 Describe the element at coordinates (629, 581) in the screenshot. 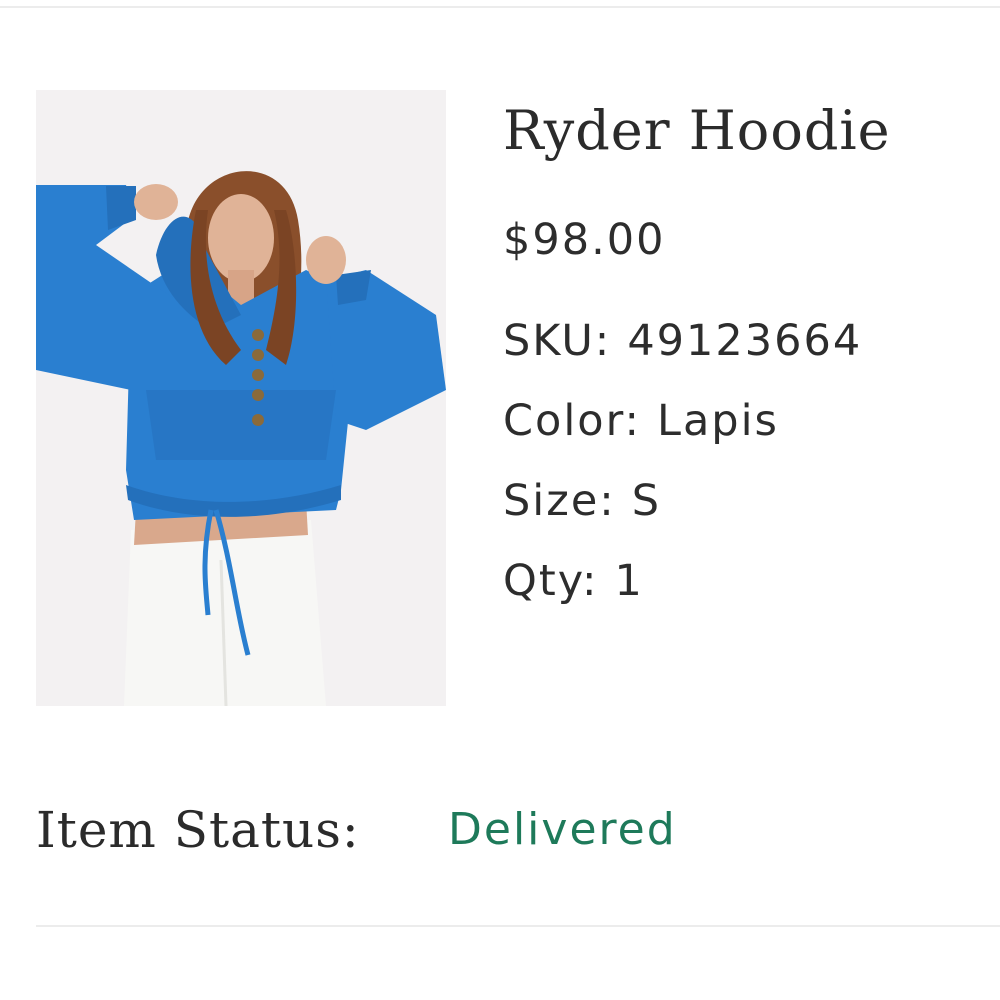

I see `qty-value: 1` at that location.